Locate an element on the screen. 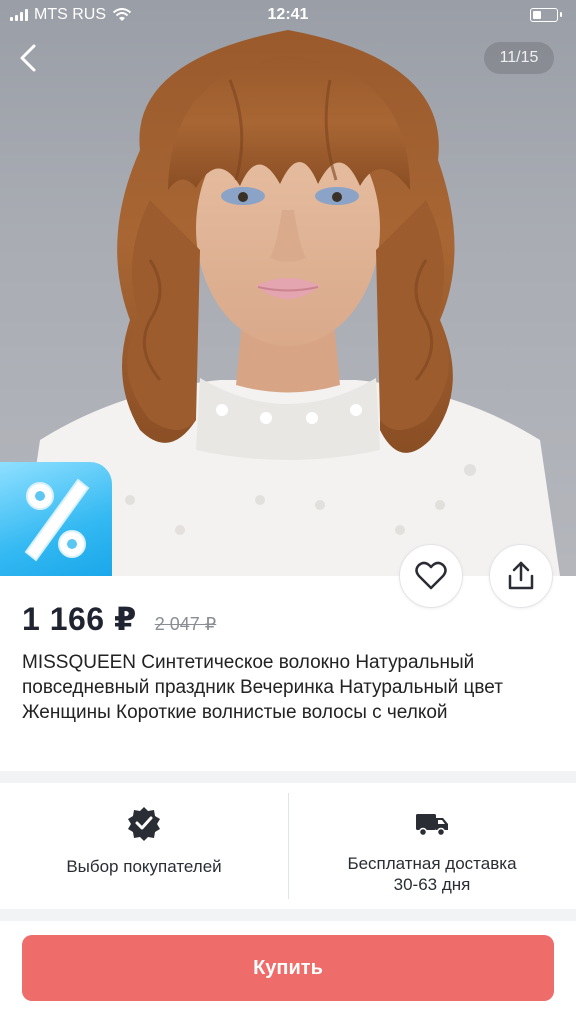  buy-button: Купить is located at coordinates (288, 968).